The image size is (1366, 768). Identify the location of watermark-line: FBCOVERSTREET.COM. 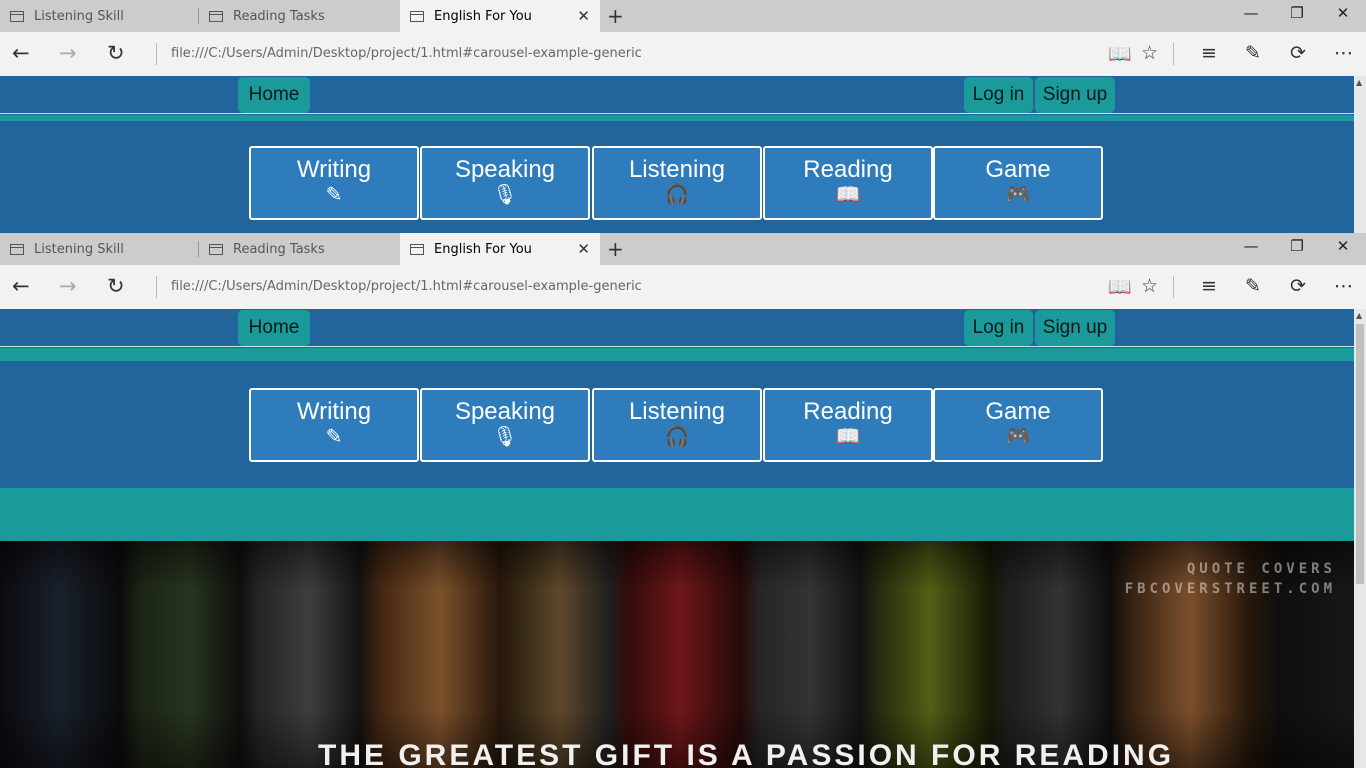
(1230, 589).